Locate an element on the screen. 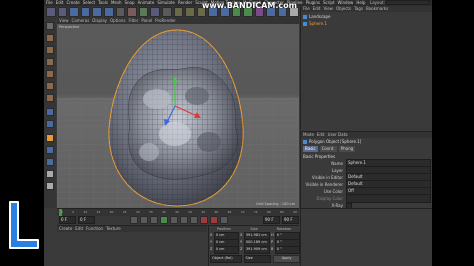  current-frame-field: 0 F is located at coordinates (86, 220).